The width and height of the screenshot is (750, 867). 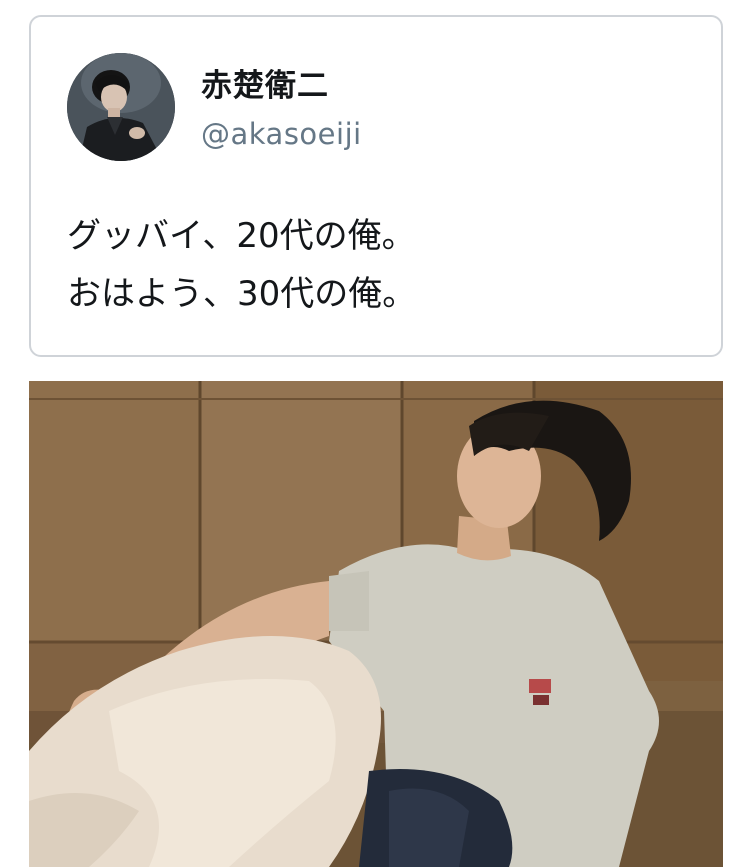 I want to click on tweet-line-2: おはよう、30代の俺。, so click(x=242, y=294).